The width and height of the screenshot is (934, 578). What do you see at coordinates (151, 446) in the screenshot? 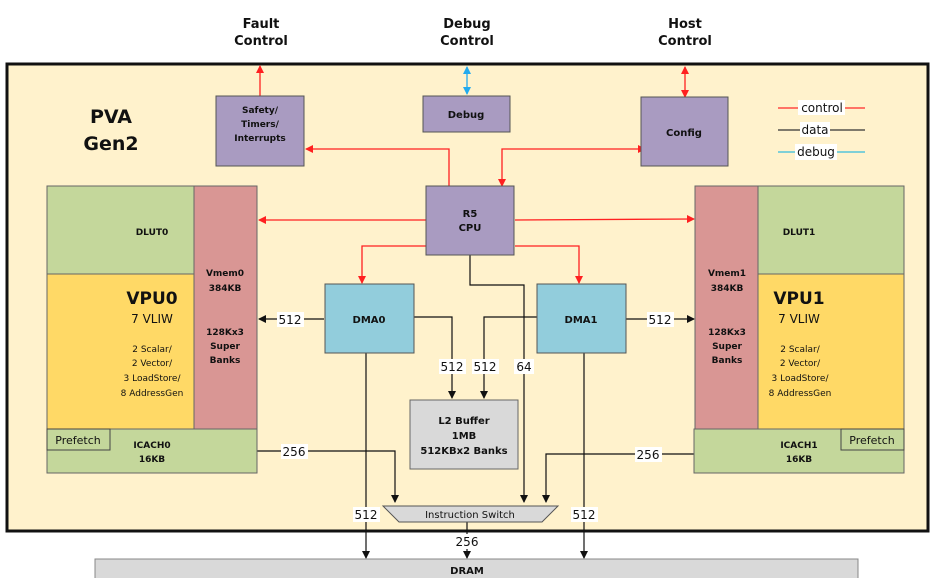
I see `icache0-label-1: ICACH0` at bounding box center [151, 446].